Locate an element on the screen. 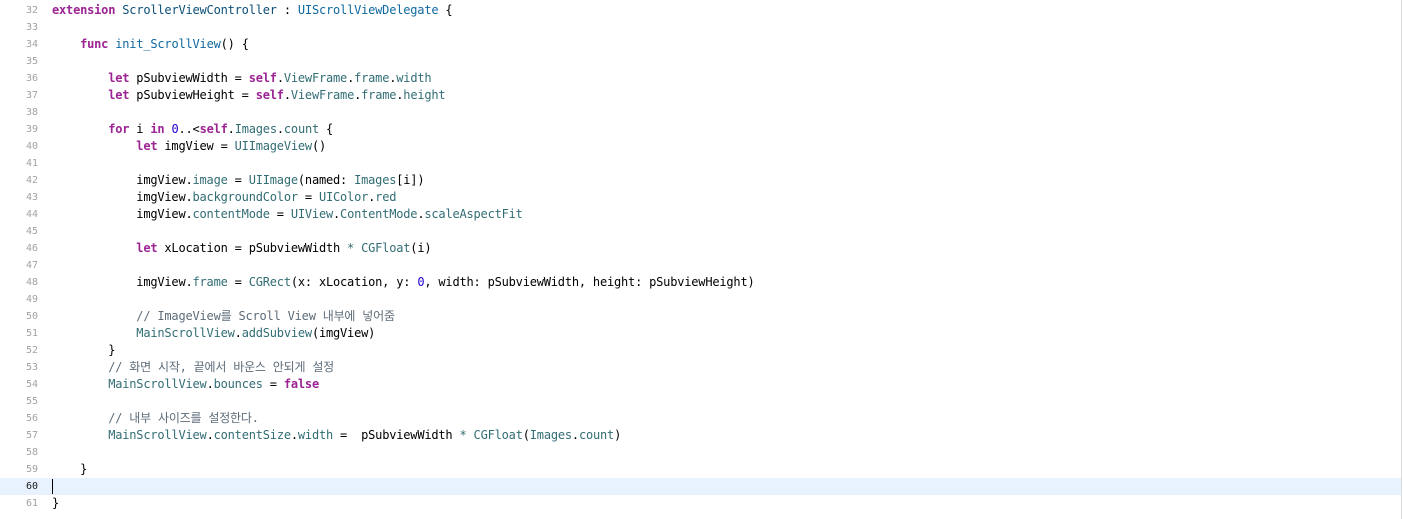 Image resolution: width=1403 pixels, height=519 pixels. code-line: 45 is located at coordinates (700, 231).